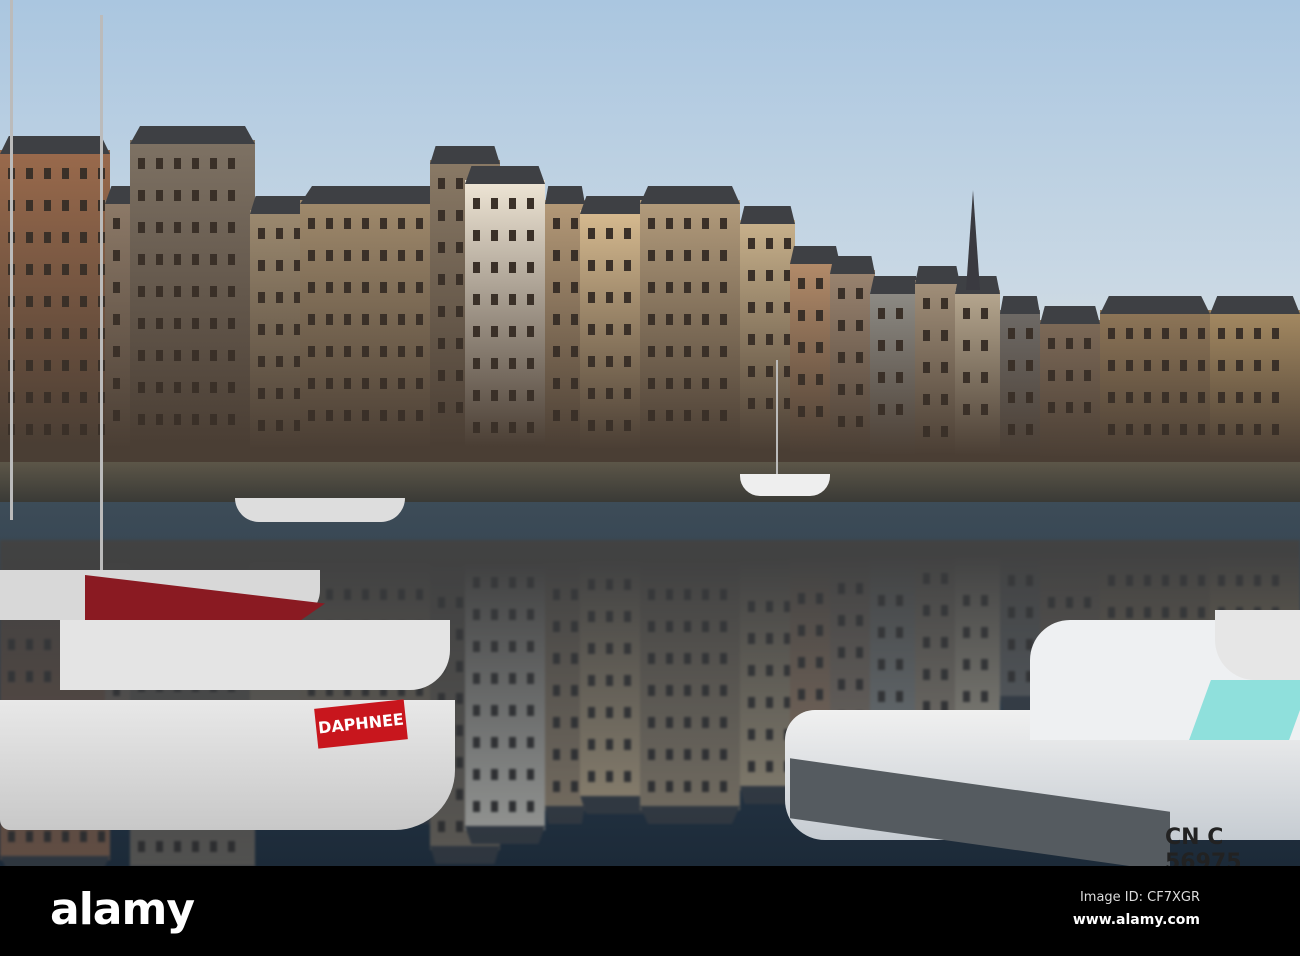  What do you see at coordinates (650, 911) in the screenshot?
I see `watermark-bar` at bounding box center [650, 911].